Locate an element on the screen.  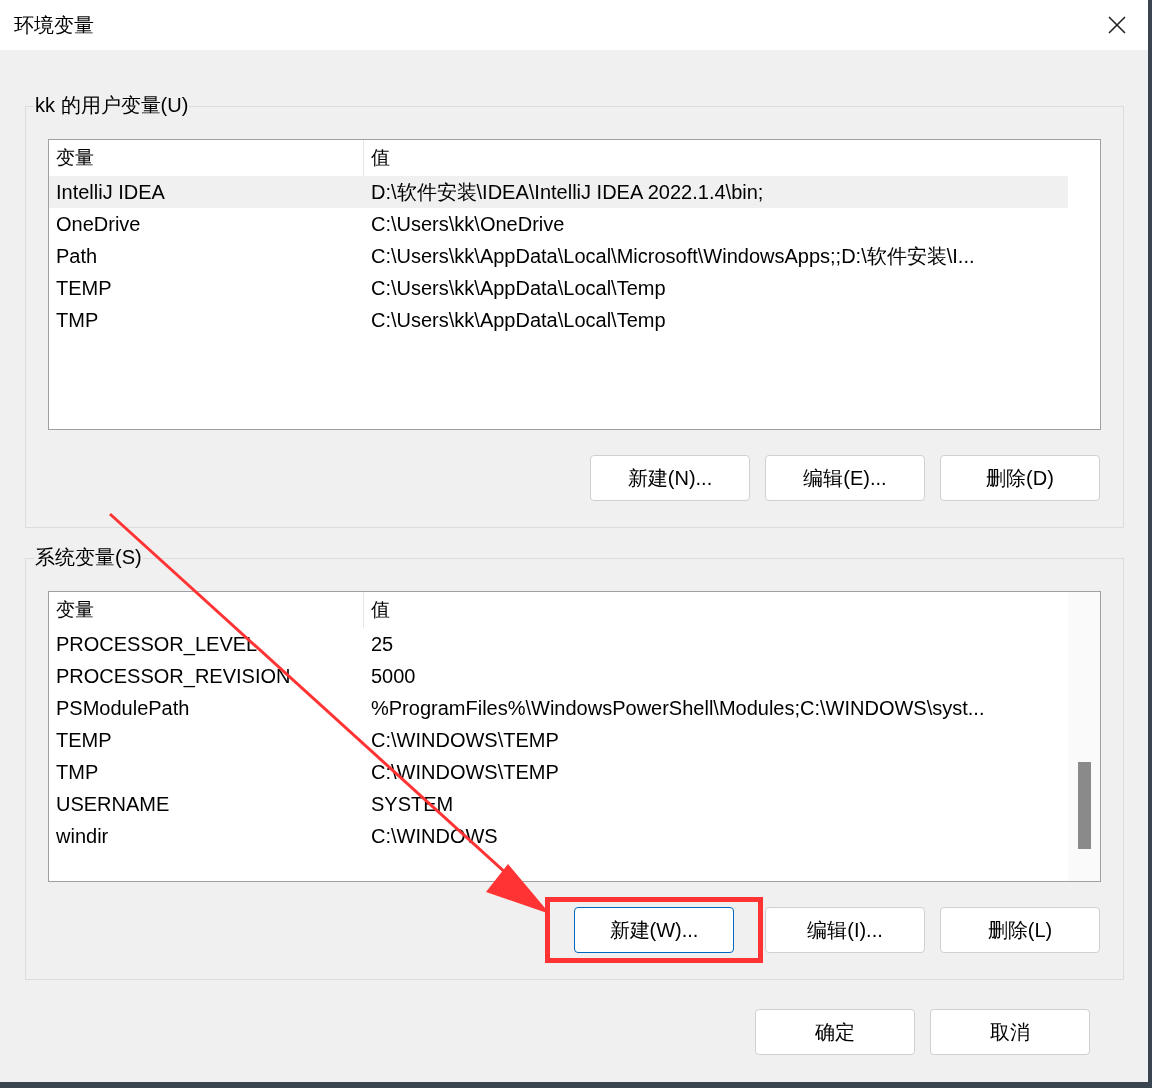
variable-row: IntelliJ IDEA D:\软件安装\IDEA\IntelliJ IDEA 2022.1.4\bin; is located at coordinates (558, 192).